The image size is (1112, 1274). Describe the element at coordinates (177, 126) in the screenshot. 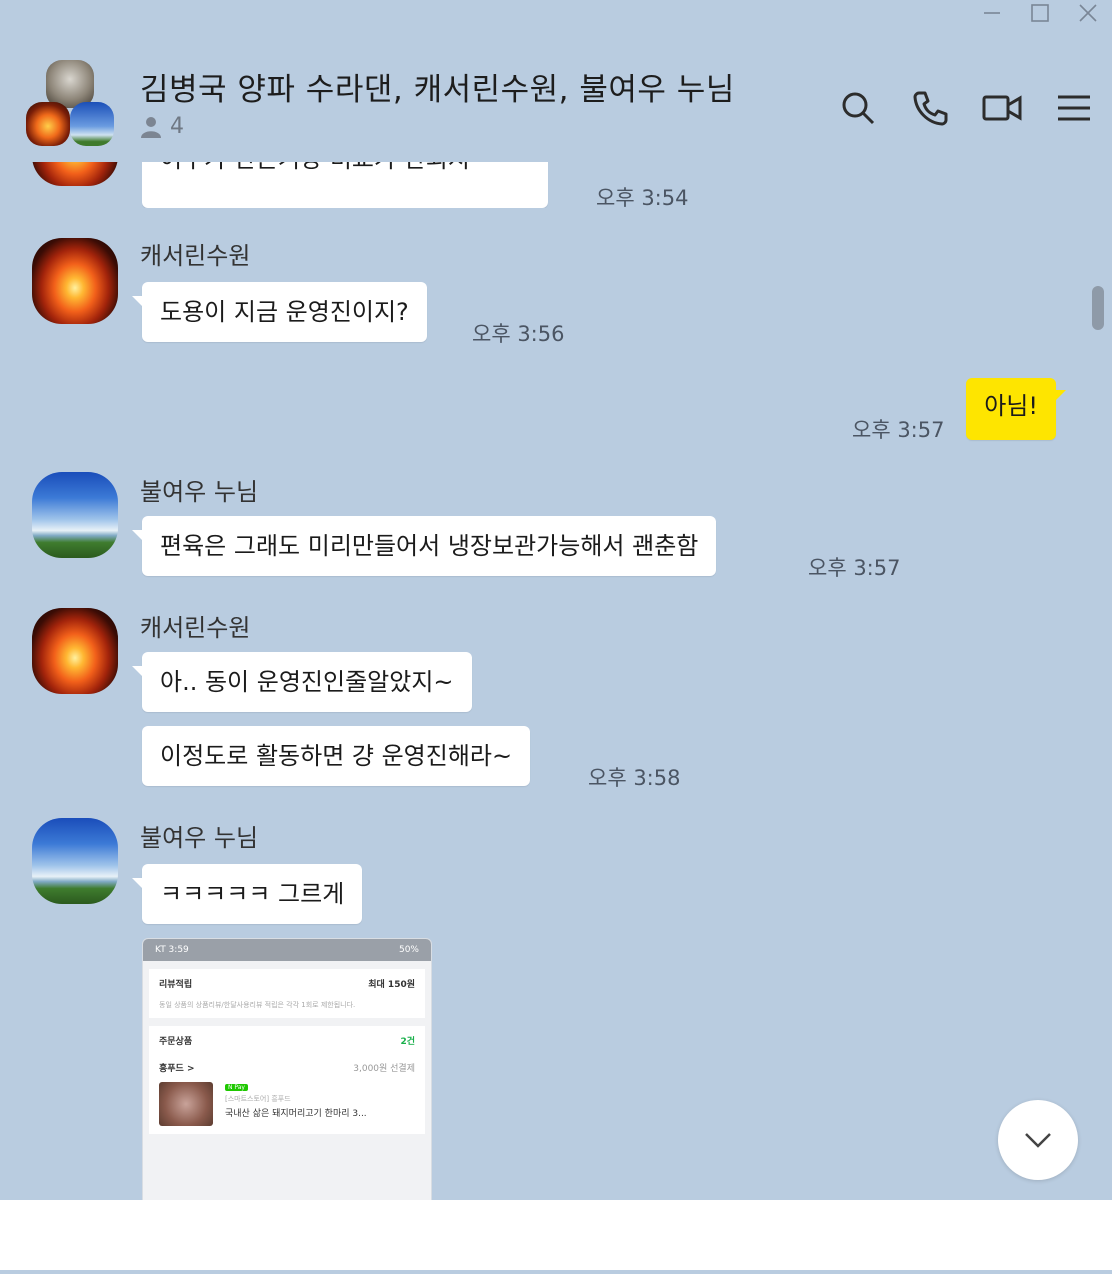

I see `member-count-label: 4` at that location.